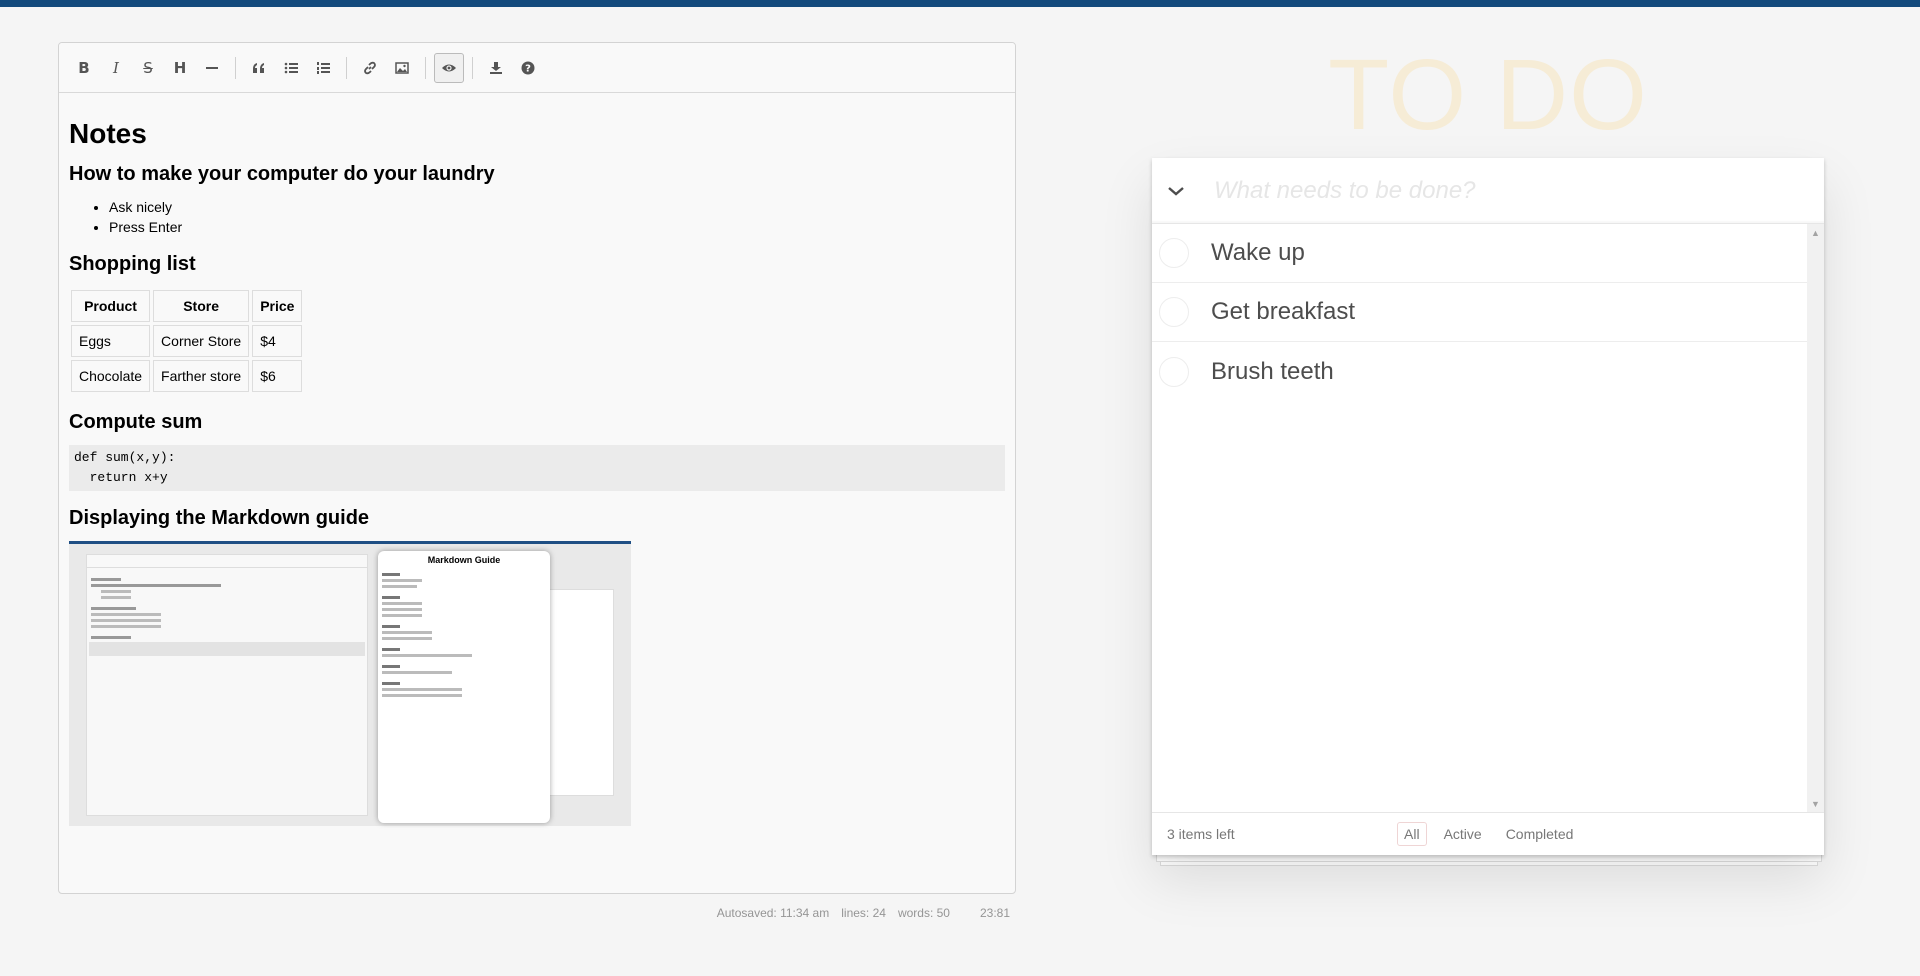 The image size is (1920, 976). What do you see at coordinates (121, 477) in the screenshot?
I see `code-line: return x+y` at bounding box center [121, 477].